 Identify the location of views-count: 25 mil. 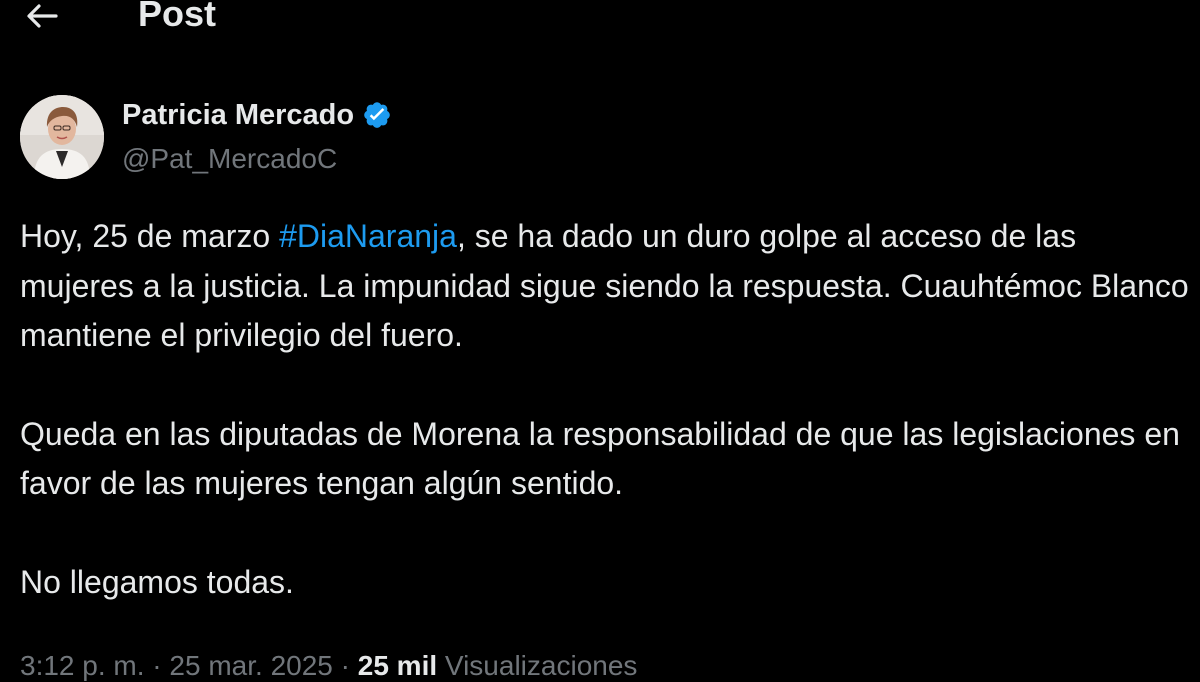
(397, 665).